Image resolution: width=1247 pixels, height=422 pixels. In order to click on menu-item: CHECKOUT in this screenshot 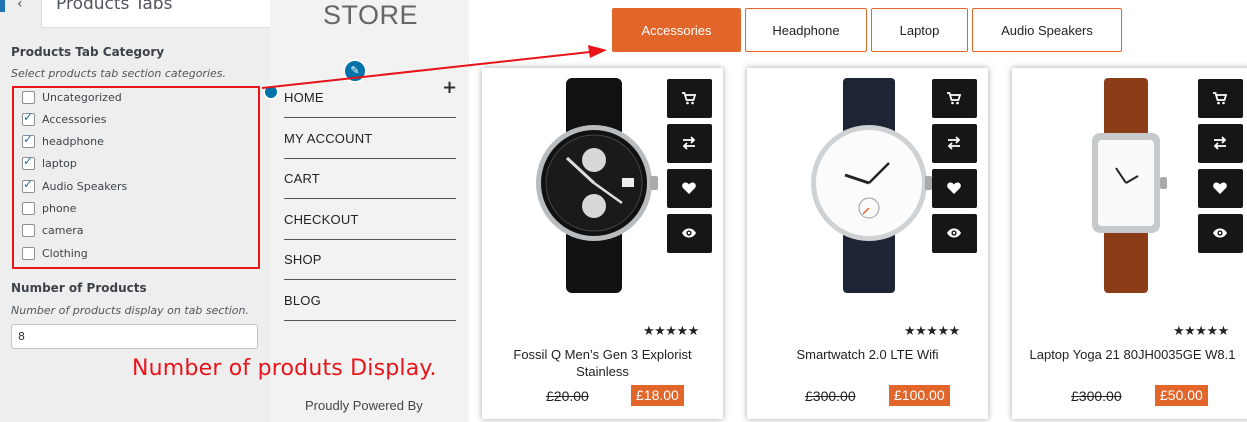, I will do `click(370, 219)`.